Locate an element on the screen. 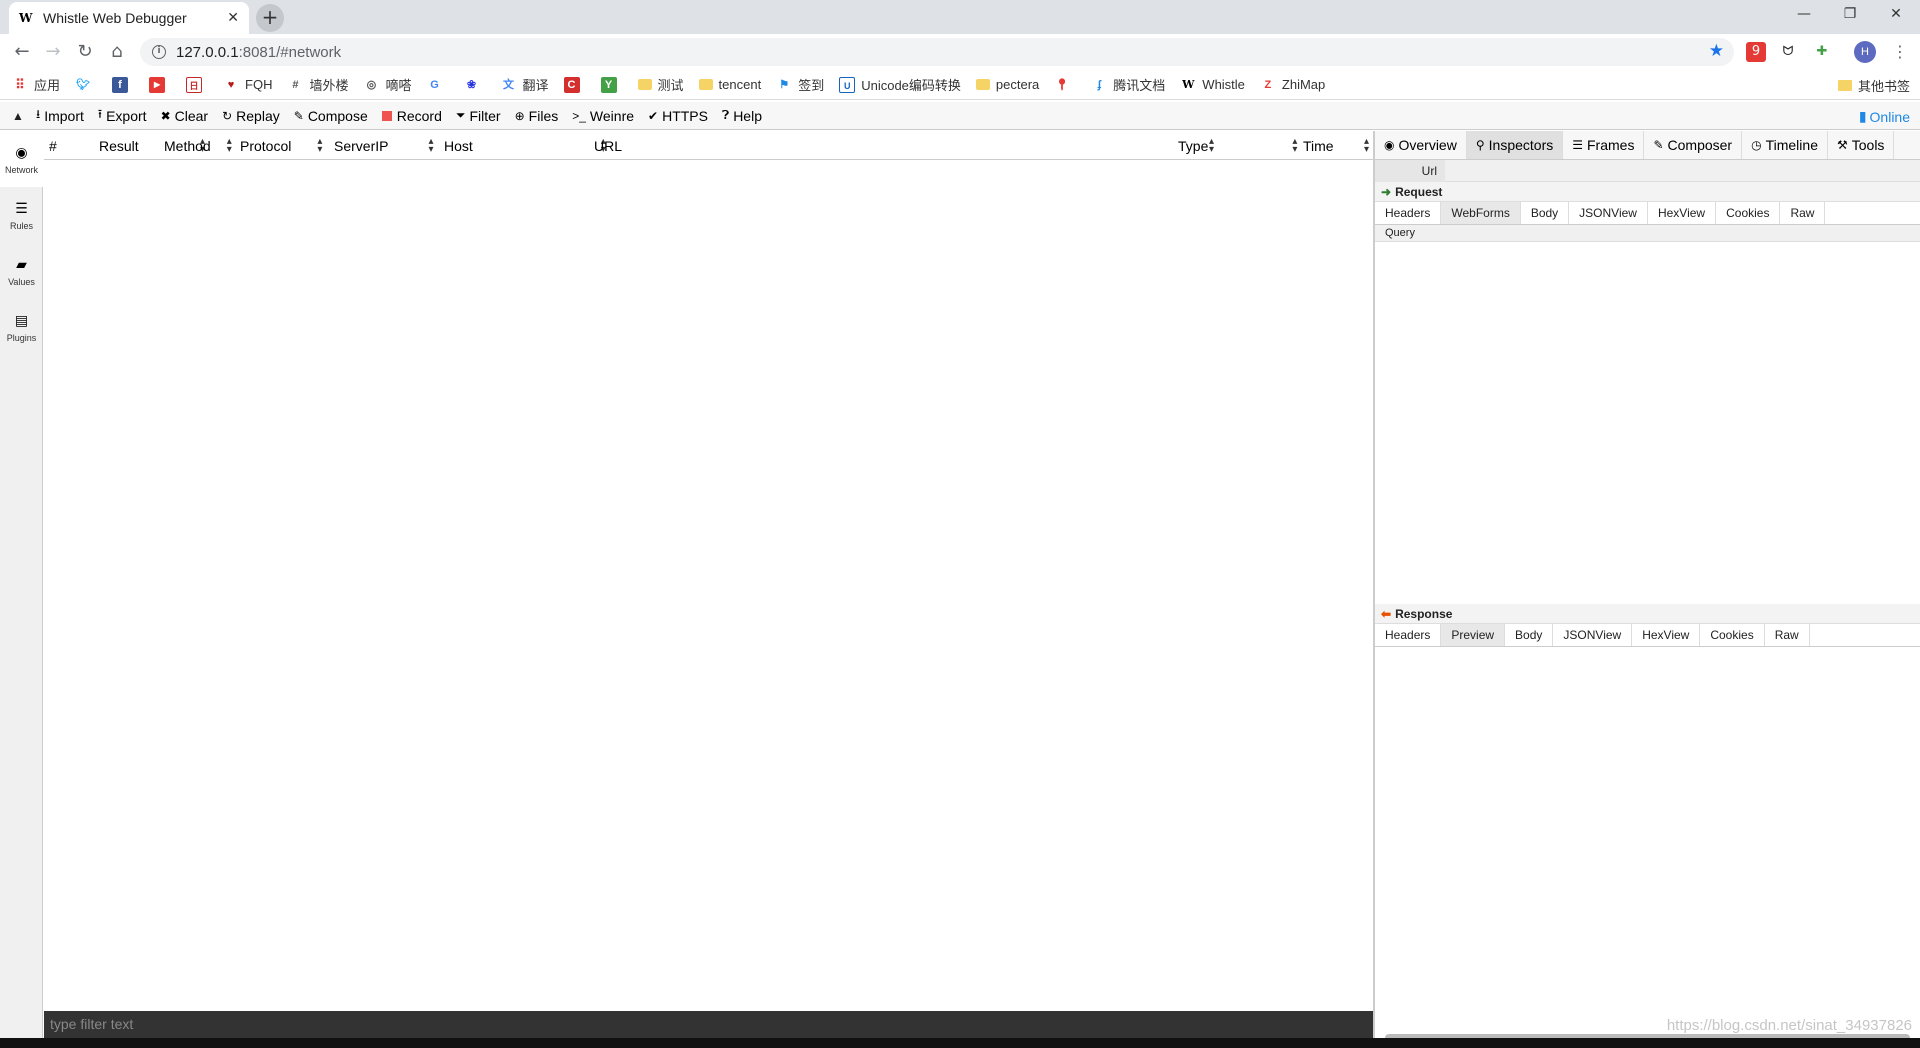 The width and height of the screenshot is (1920, 1048). bookmark-star-icon: ★ is located at coordinates (1716, 51).